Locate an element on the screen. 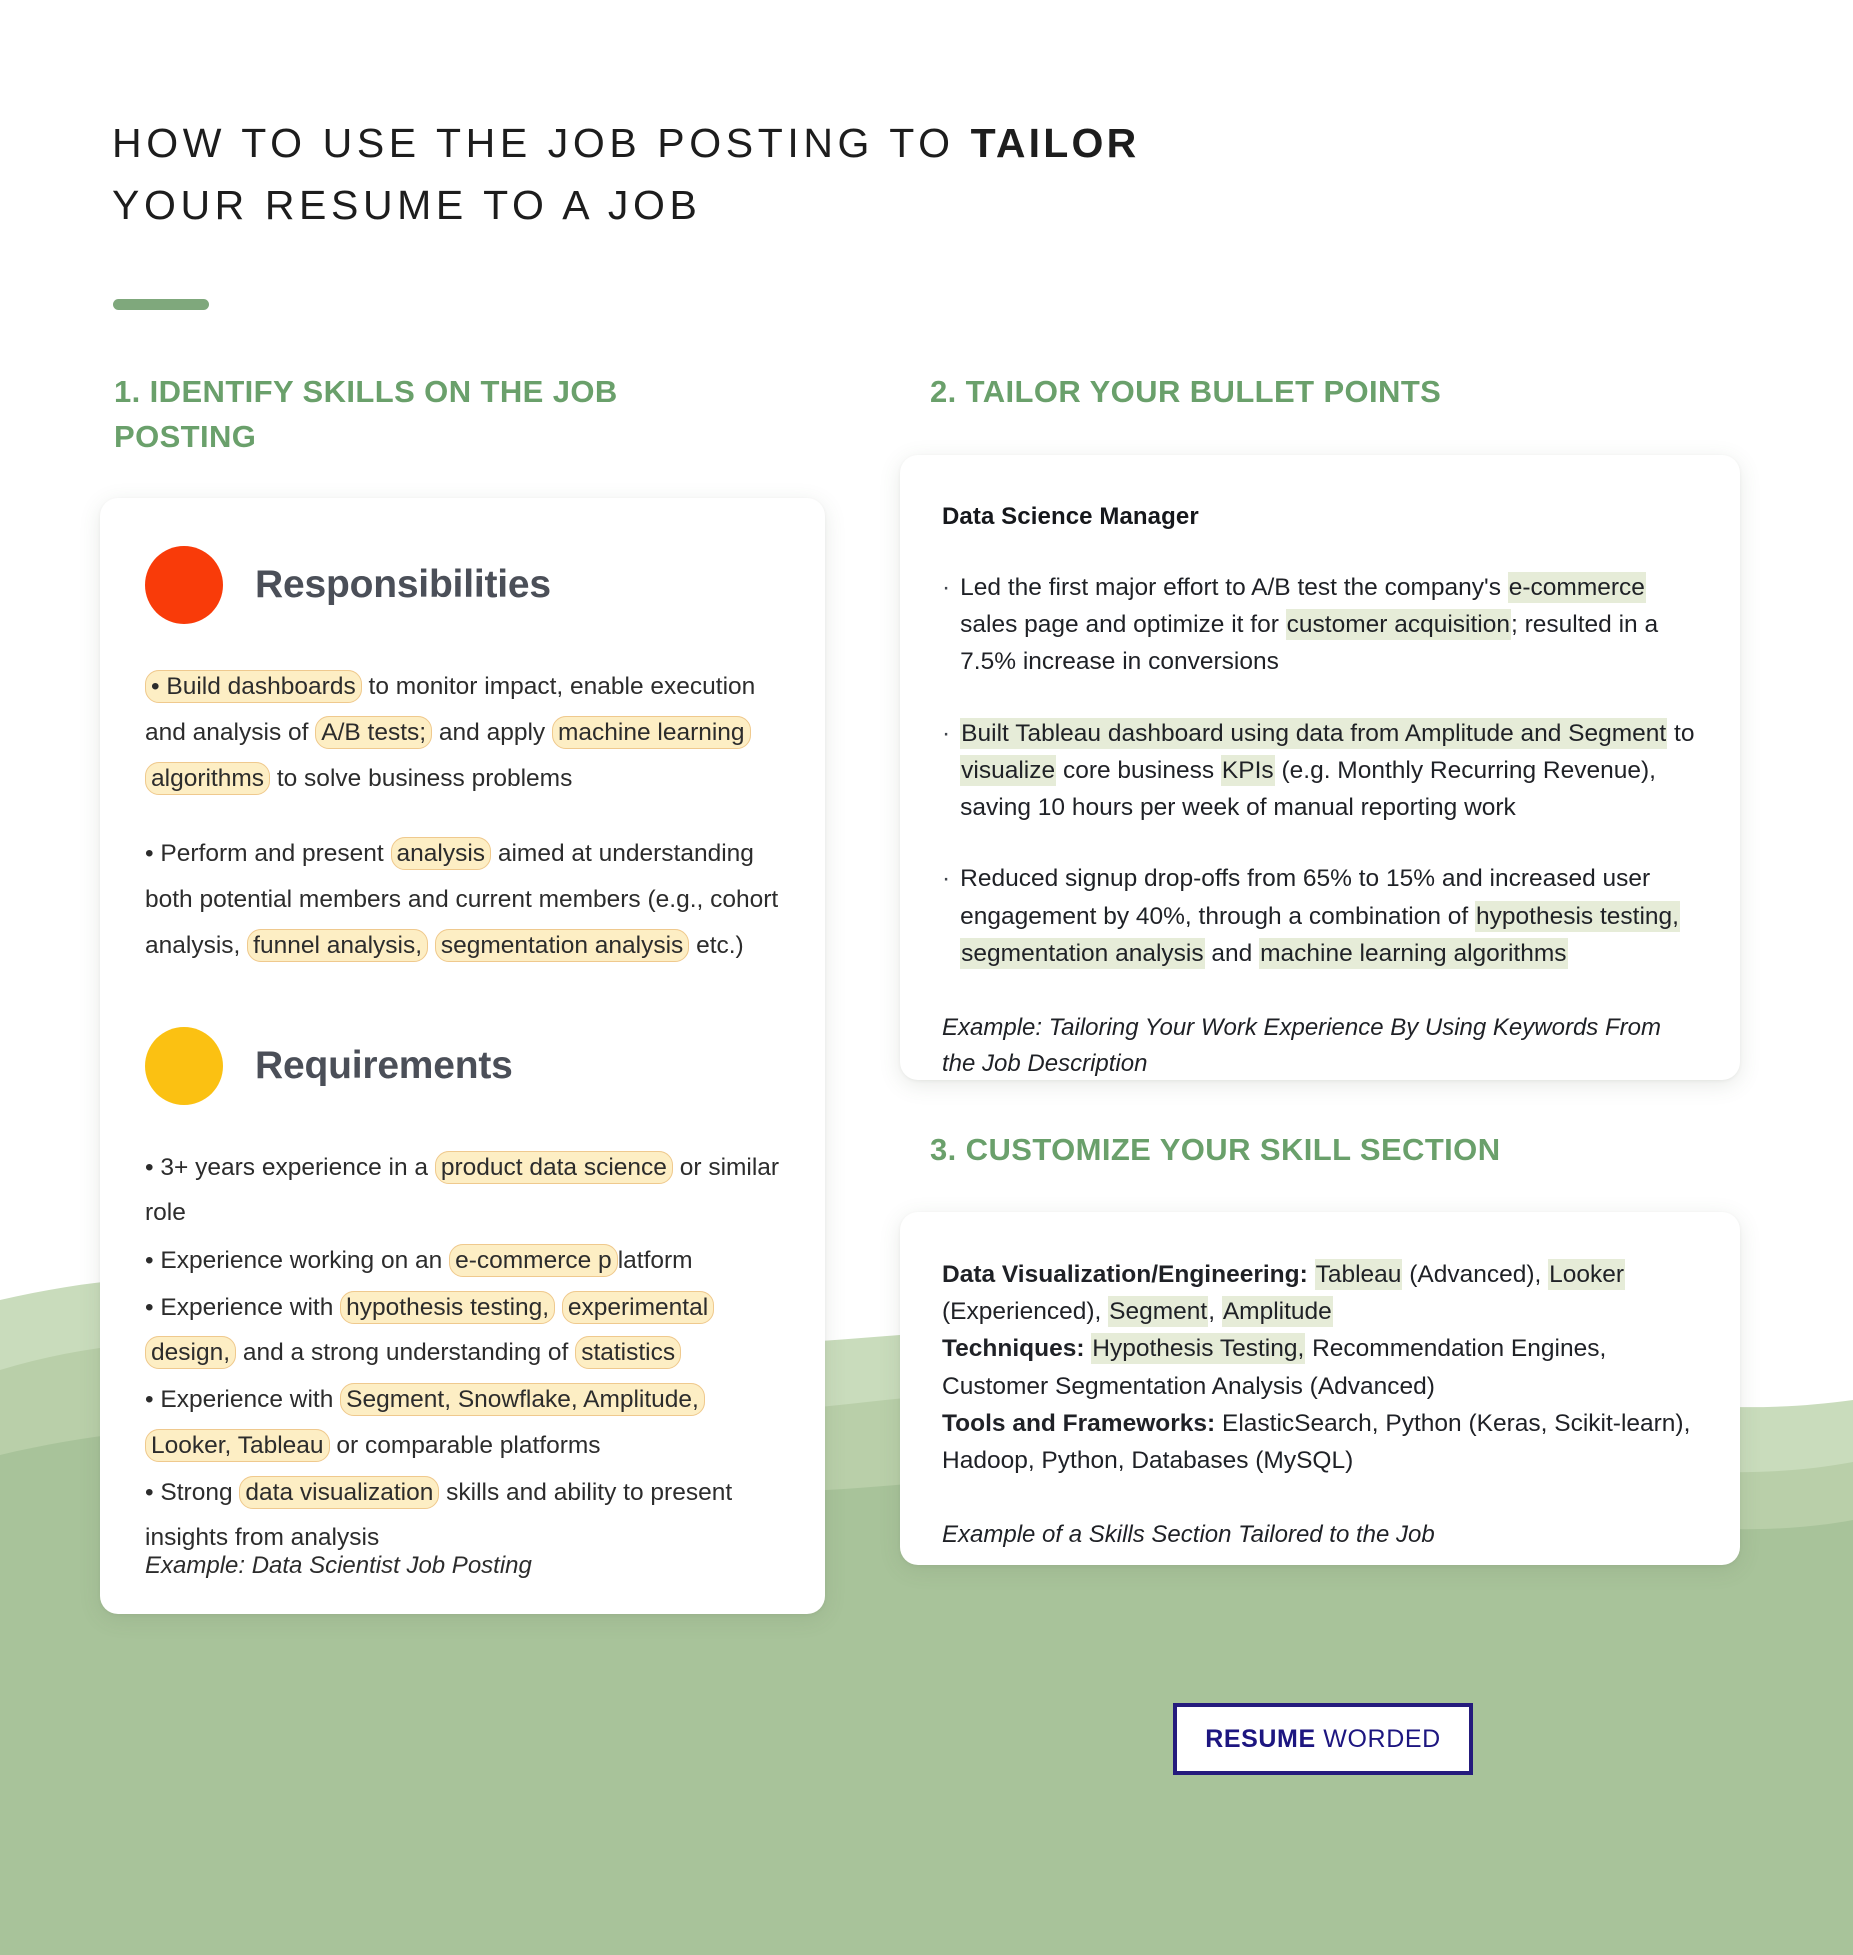 This screenshot has width=1853, height=1955. keyword-highlight: machine learning algorithms is located at coordinates (1413, 953).